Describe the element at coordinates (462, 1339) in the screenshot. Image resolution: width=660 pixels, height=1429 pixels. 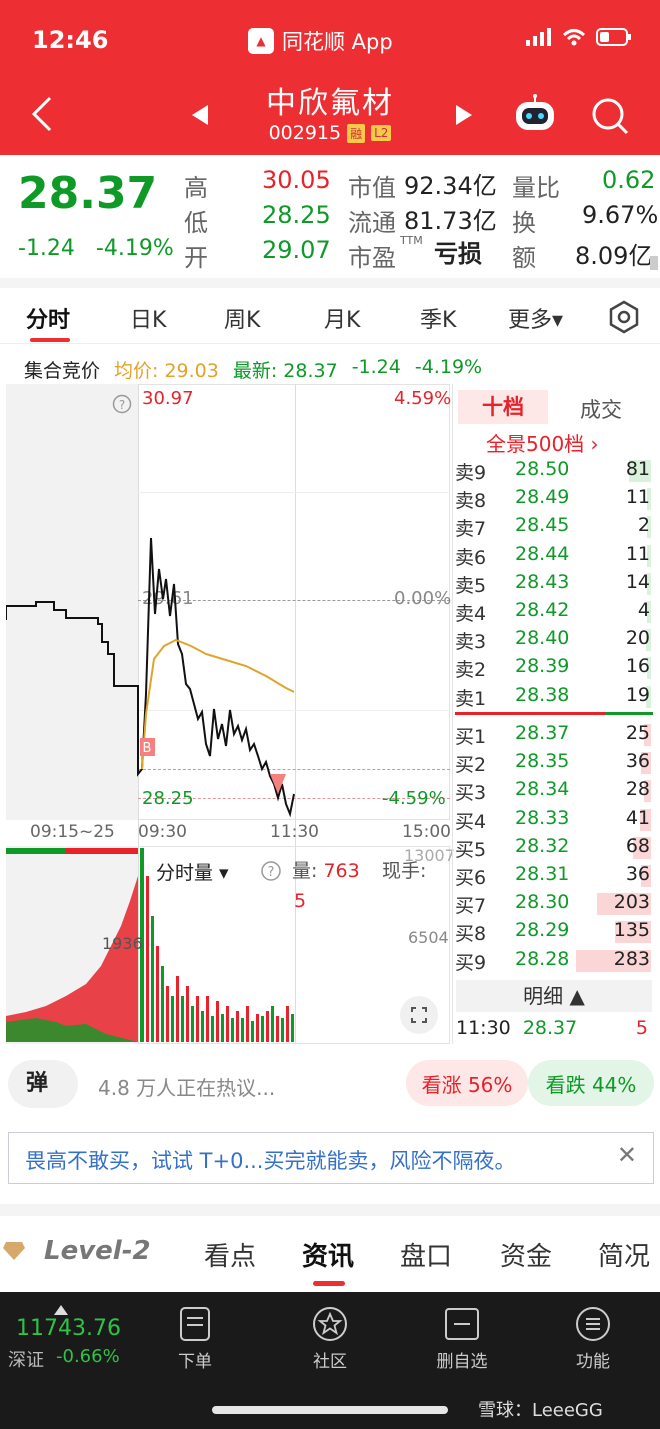
I see `nav-remove-watchlist: 删自选` at that location.